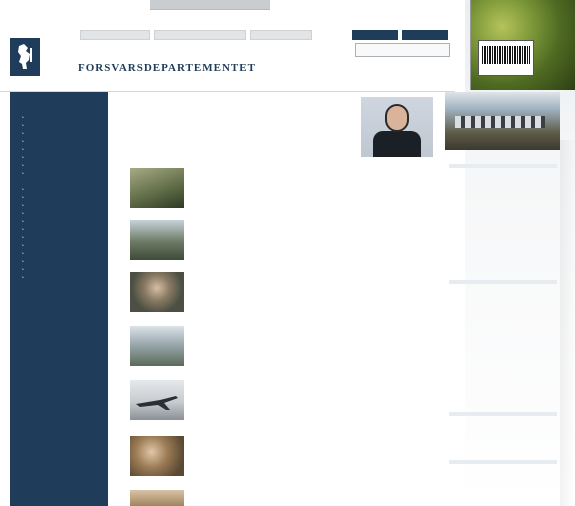  I want to click on uniform-thumb, so click(157, 456).